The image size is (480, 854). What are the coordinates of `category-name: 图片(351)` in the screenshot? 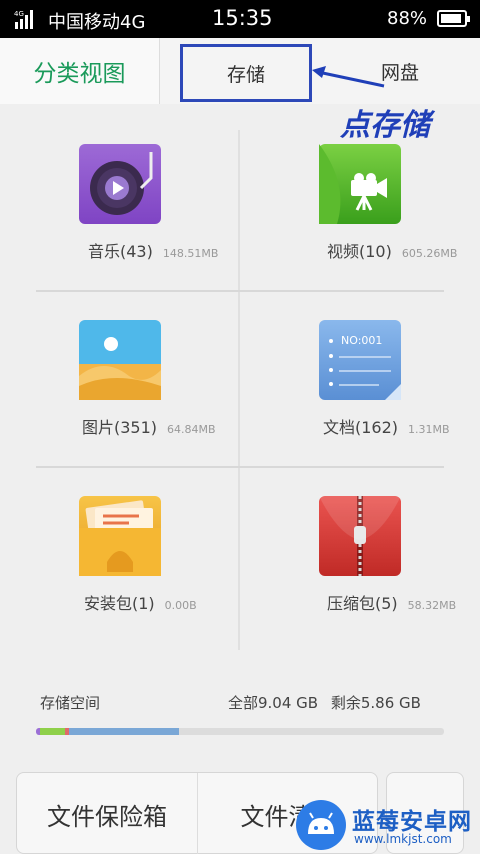 It's located at (120, 427).